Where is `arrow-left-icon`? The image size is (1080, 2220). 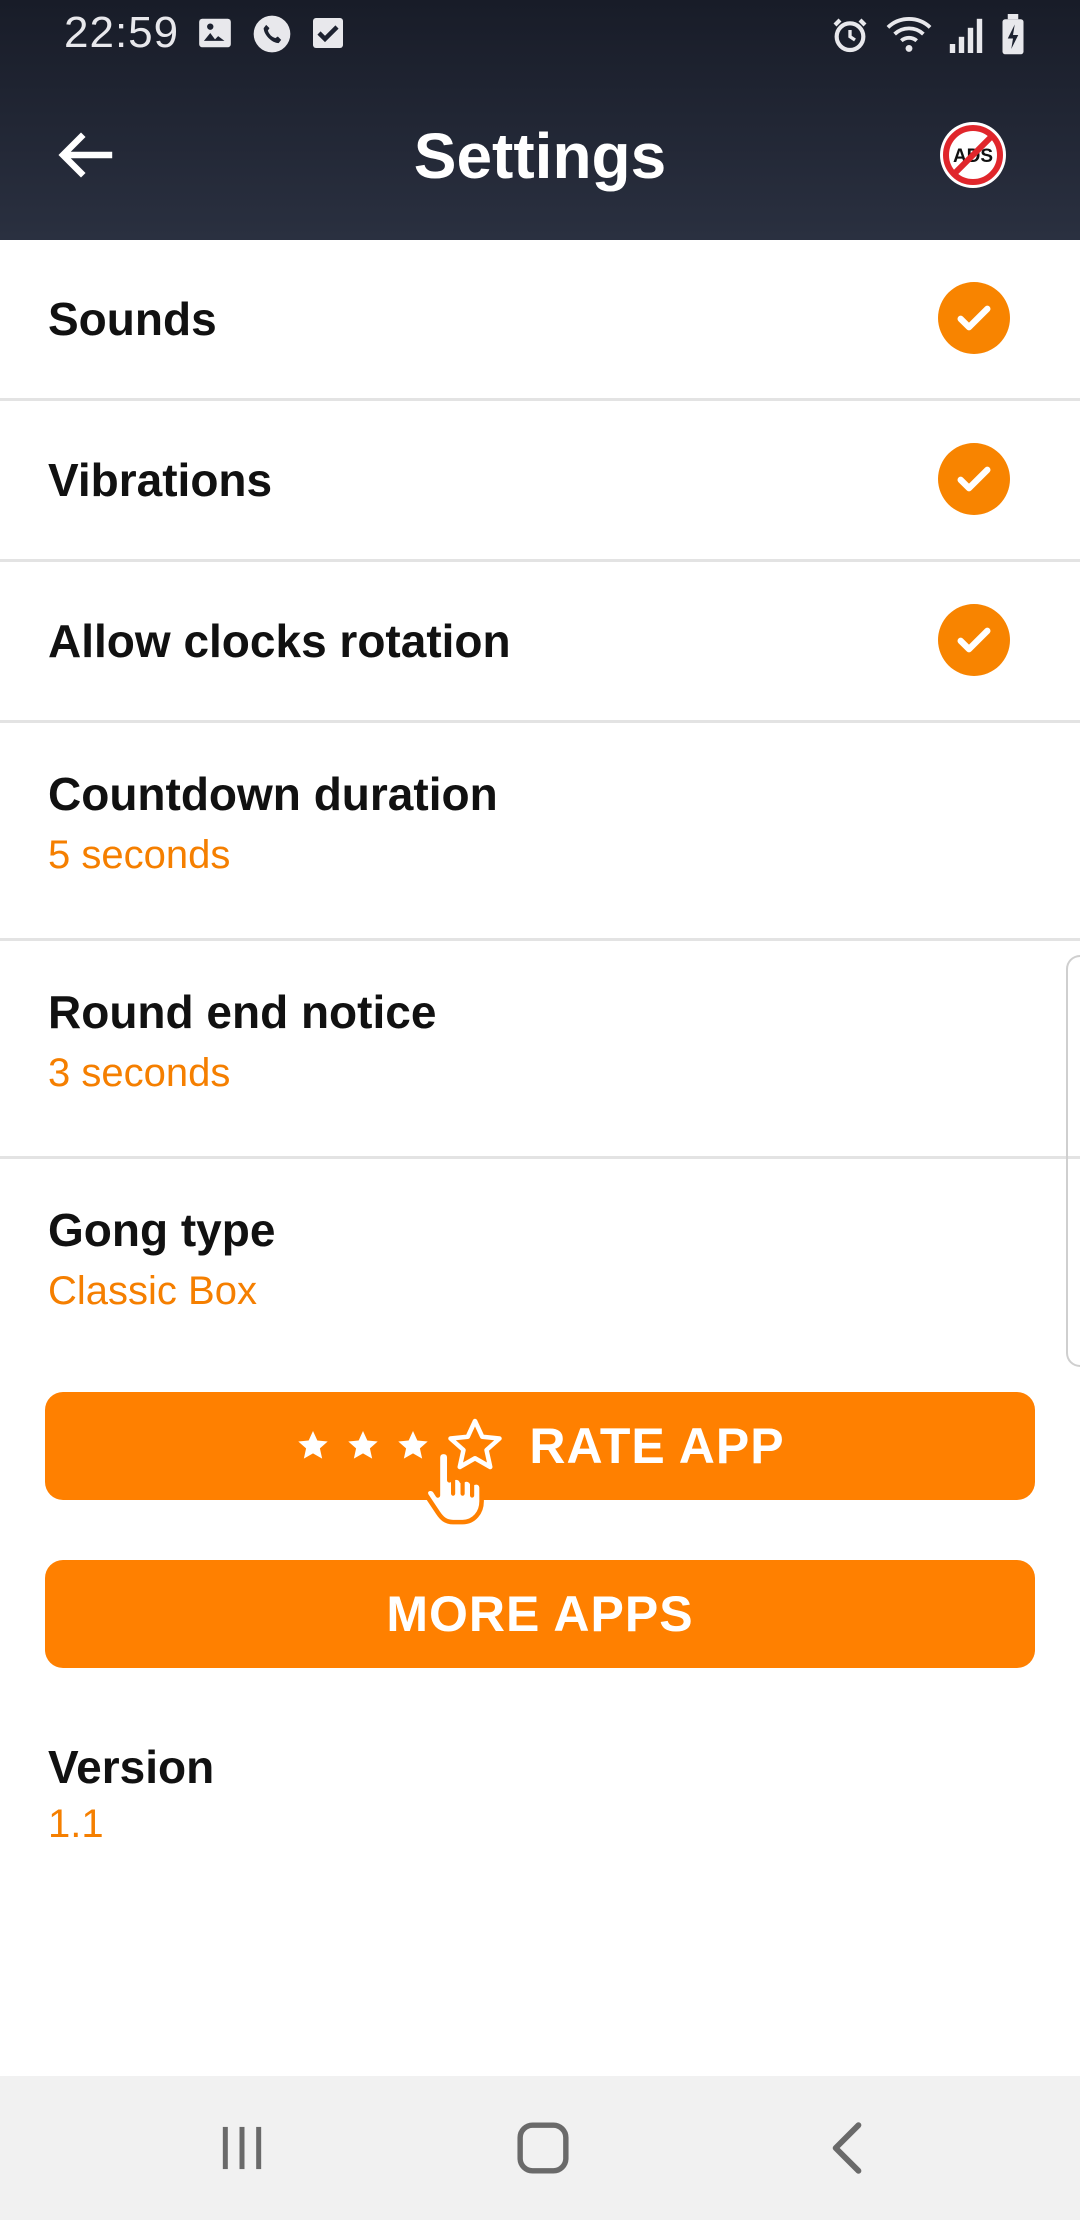 arrow-left-icon is located at coordinates (85, 155).